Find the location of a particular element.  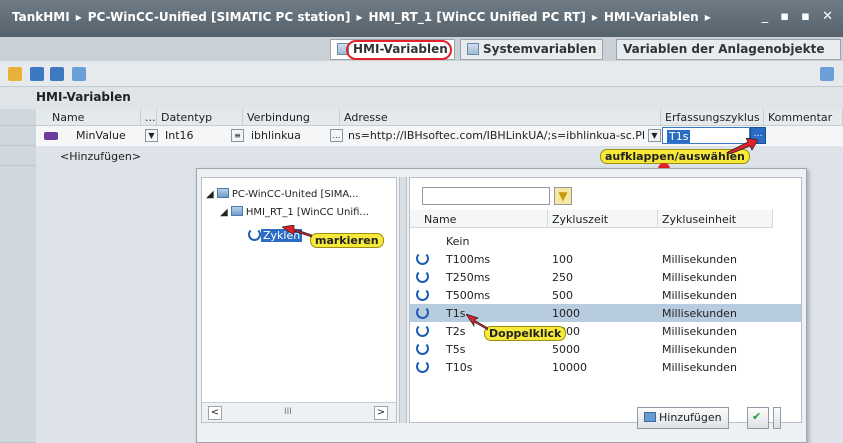

add-button: Hinzufügen is located at coordinates (683, 418).